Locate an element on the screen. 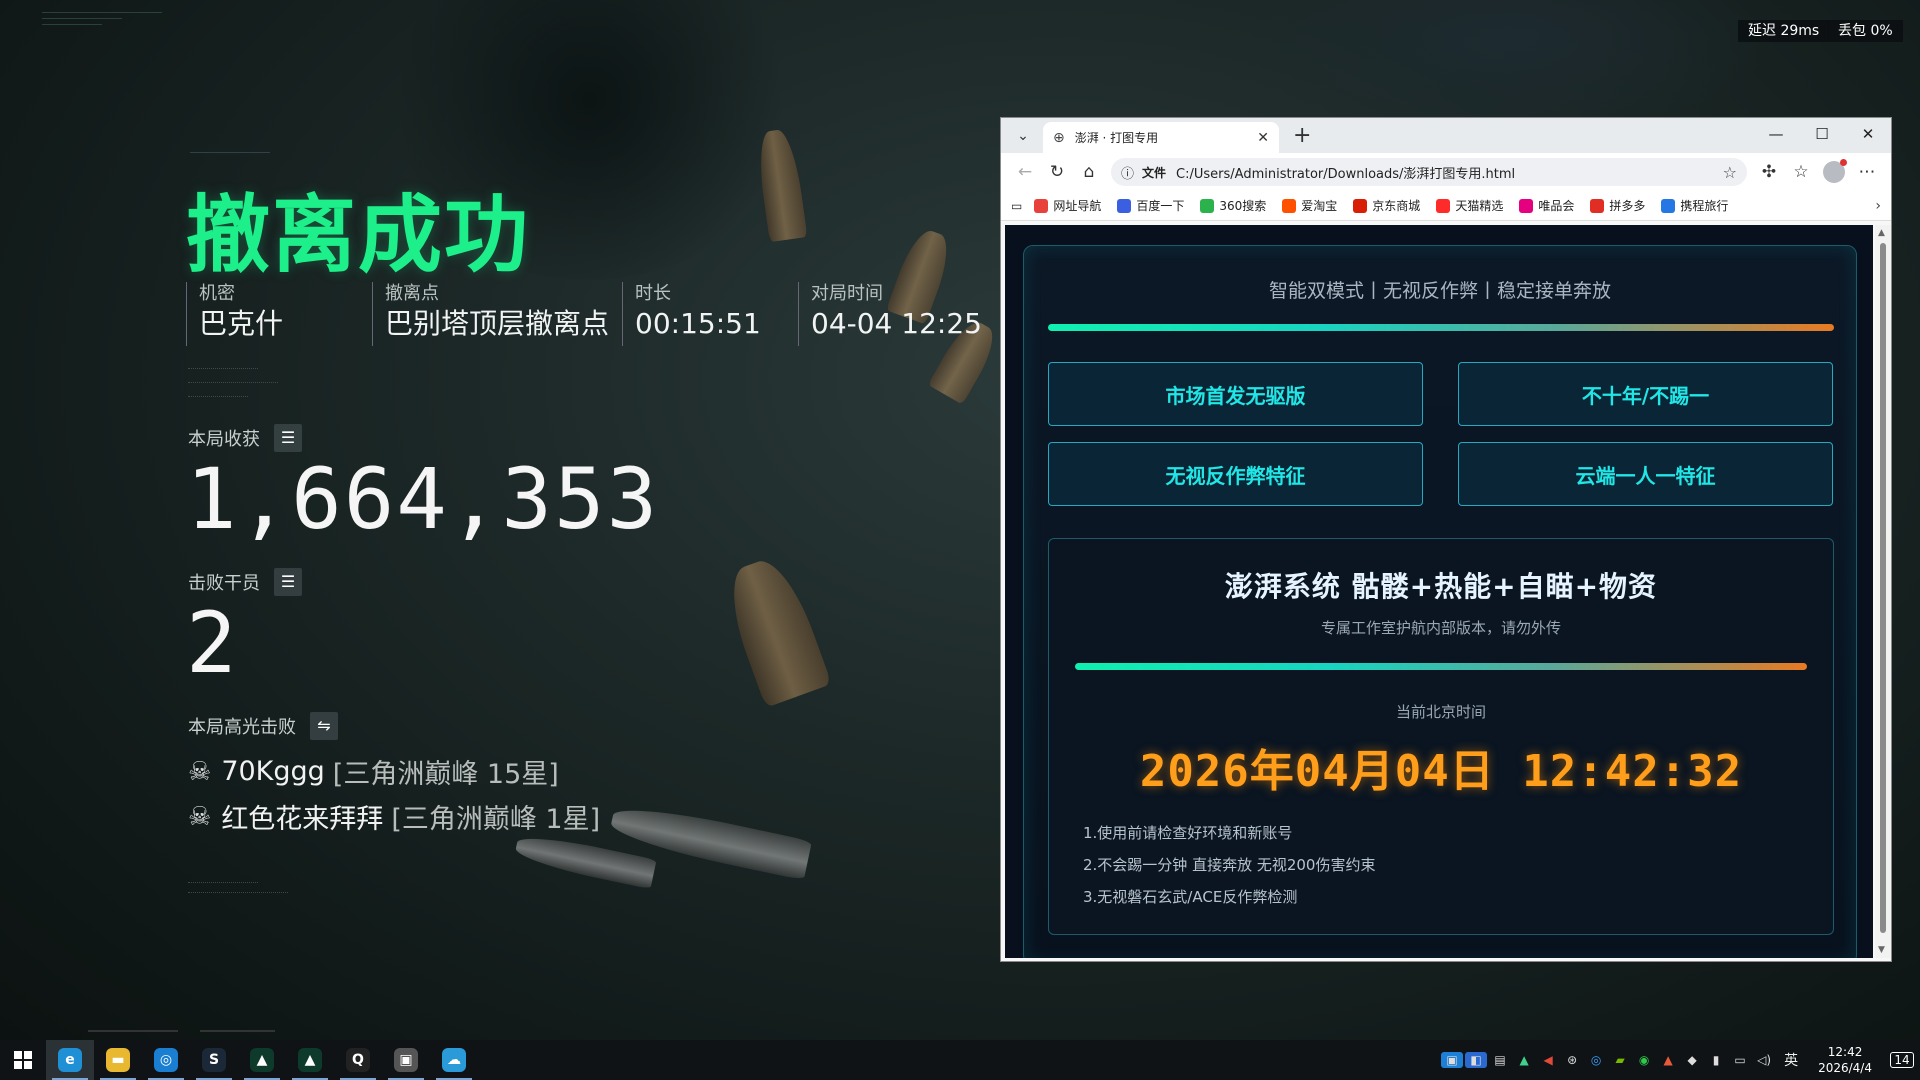 Image resolution: width=1920 pixels, height=1080 pixels. page-scrollbar: ▲ ▼ is located at coordinates (1883, 591).